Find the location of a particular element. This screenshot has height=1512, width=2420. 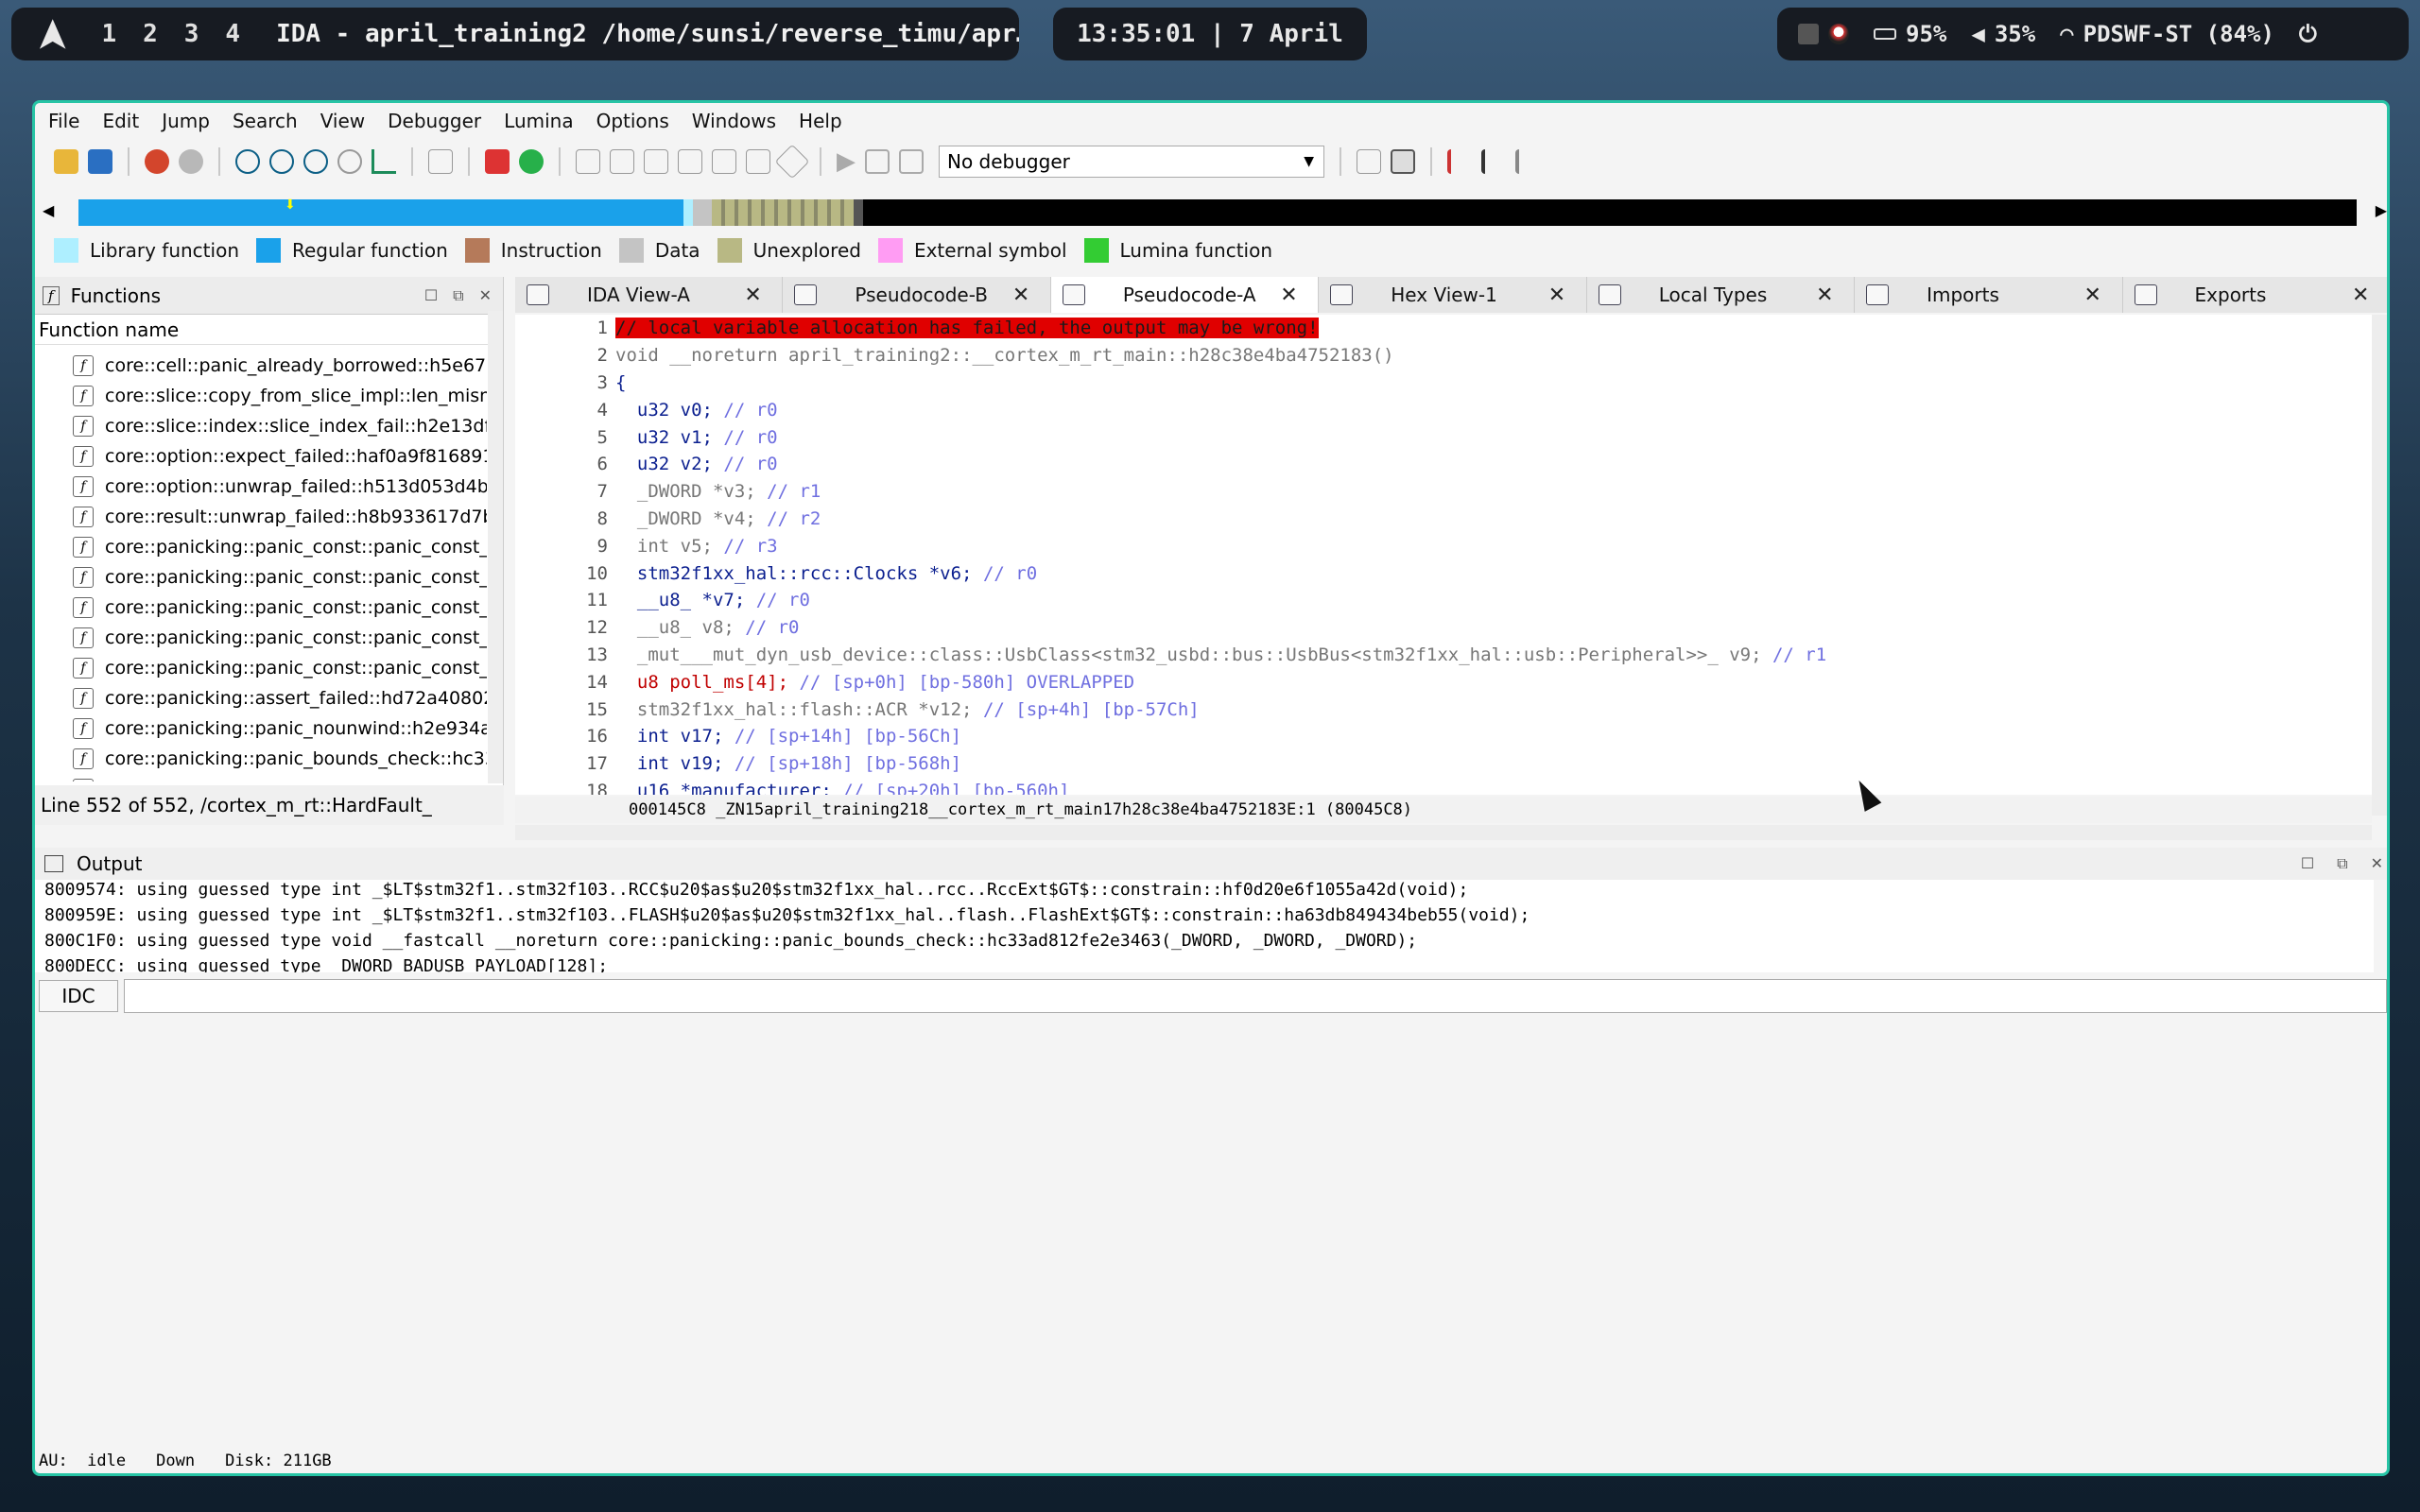

code-line: 11 __u8_ *v7; // r0 is located at coordinates (1443, 600).